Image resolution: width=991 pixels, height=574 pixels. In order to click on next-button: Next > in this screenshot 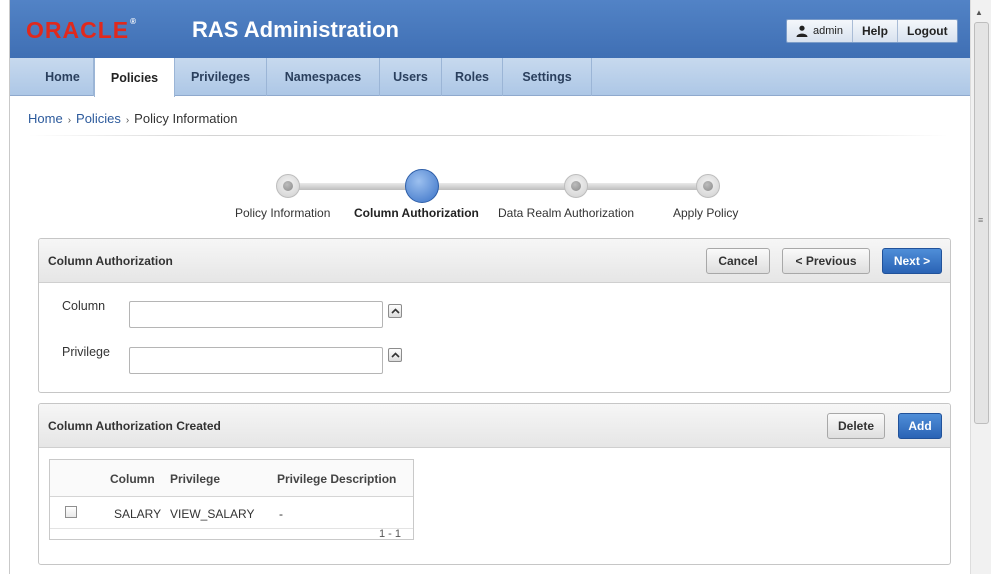, I will do `click(912, 261)`.